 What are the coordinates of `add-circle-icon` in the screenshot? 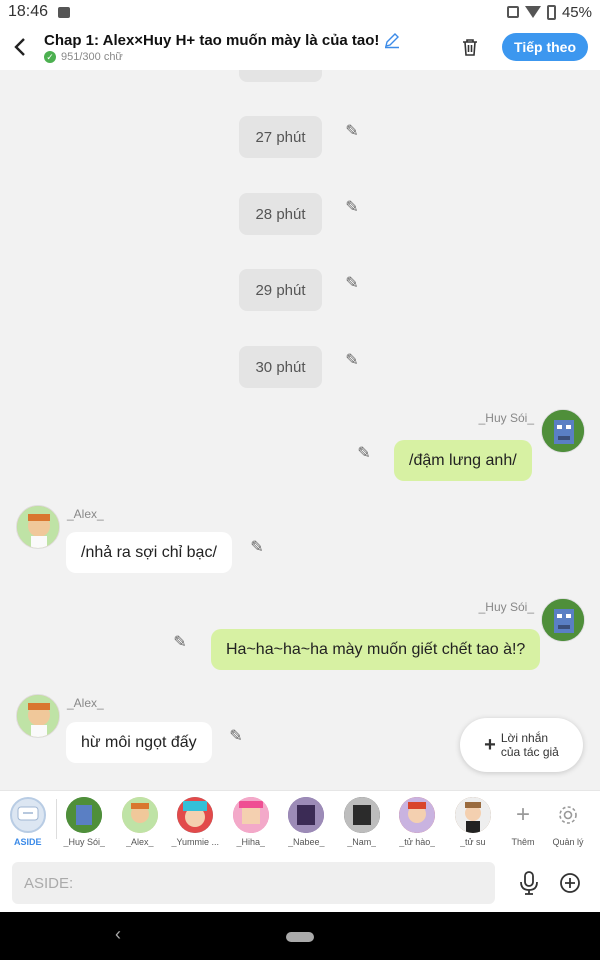 It's located at (570, 883).